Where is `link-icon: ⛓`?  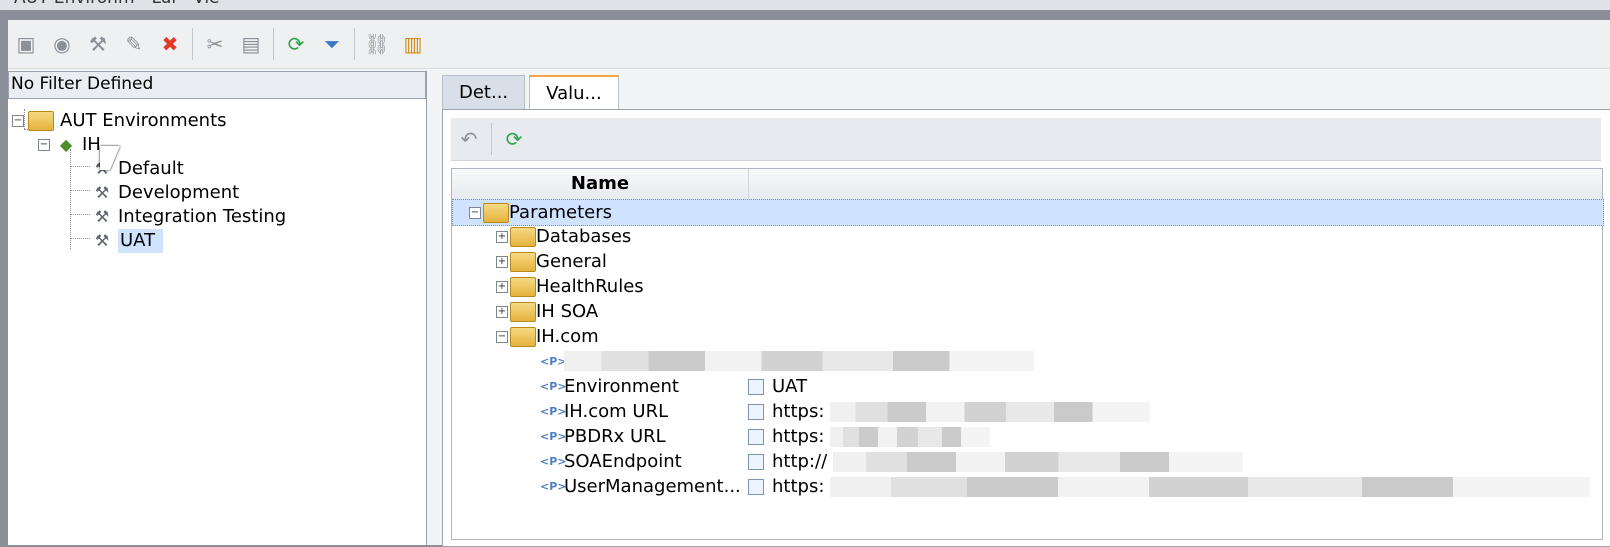
link-icon: ⛓ is located at coordinates (377, 44).